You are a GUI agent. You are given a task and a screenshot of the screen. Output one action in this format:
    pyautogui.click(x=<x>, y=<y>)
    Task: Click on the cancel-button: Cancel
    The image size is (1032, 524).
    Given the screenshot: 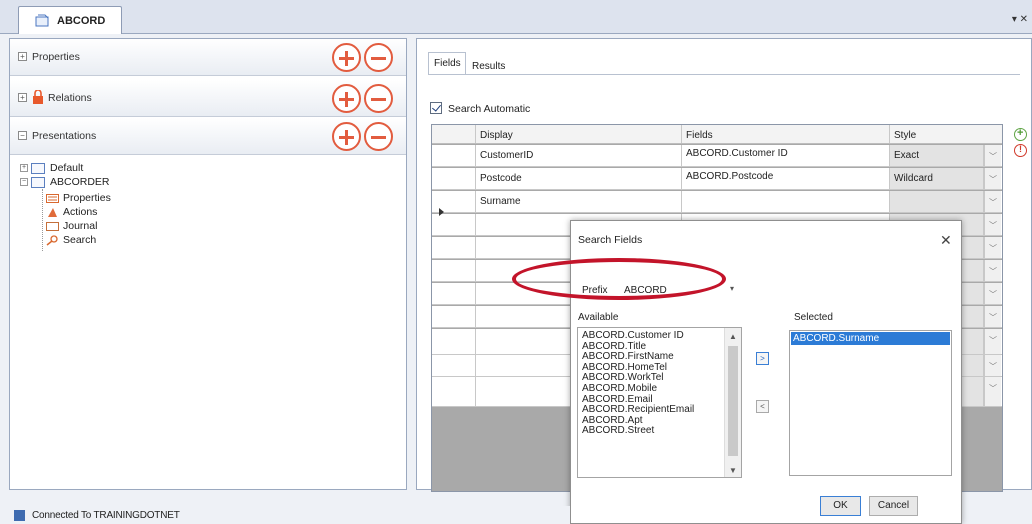 What is the action you would take?
    pyautogui.click(x=893, y=506)
    